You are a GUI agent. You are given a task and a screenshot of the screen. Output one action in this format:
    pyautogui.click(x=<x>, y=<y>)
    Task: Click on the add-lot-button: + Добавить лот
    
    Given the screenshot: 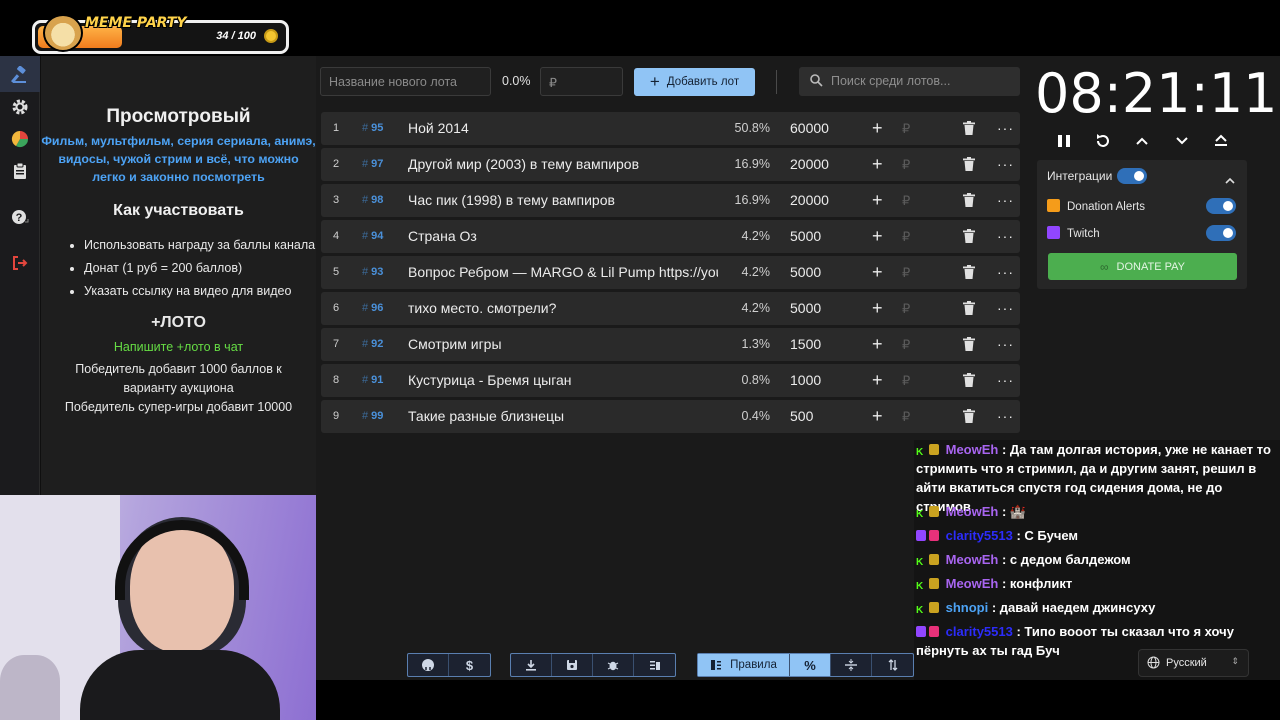 What is the action you would take?
    pyautogui.click(x=694, y=82)
    